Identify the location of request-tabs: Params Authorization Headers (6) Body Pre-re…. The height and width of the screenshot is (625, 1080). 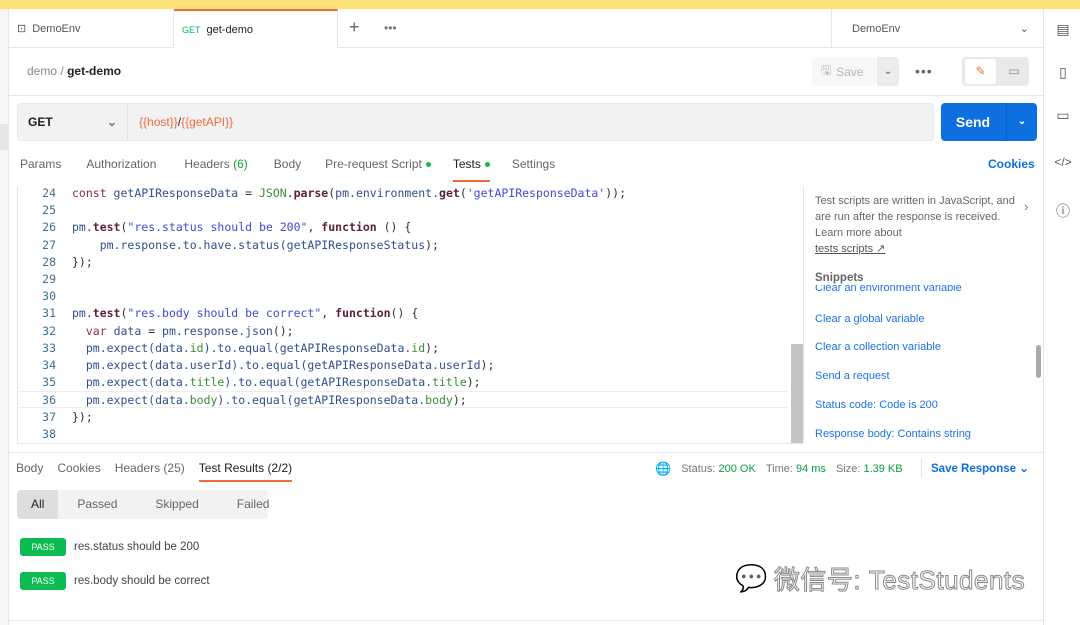
(287, 169).